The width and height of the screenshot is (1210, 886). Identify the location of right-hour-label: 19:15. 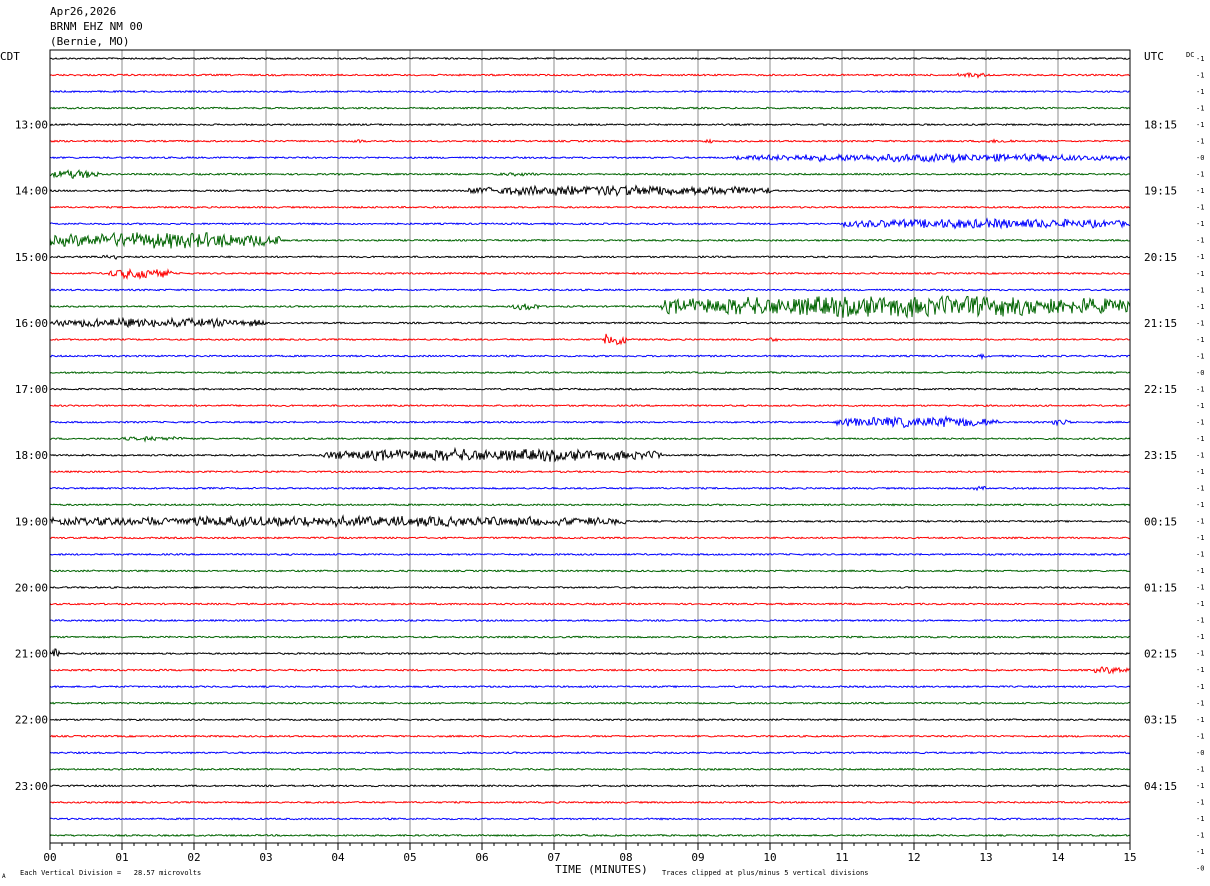
(1160, 191).